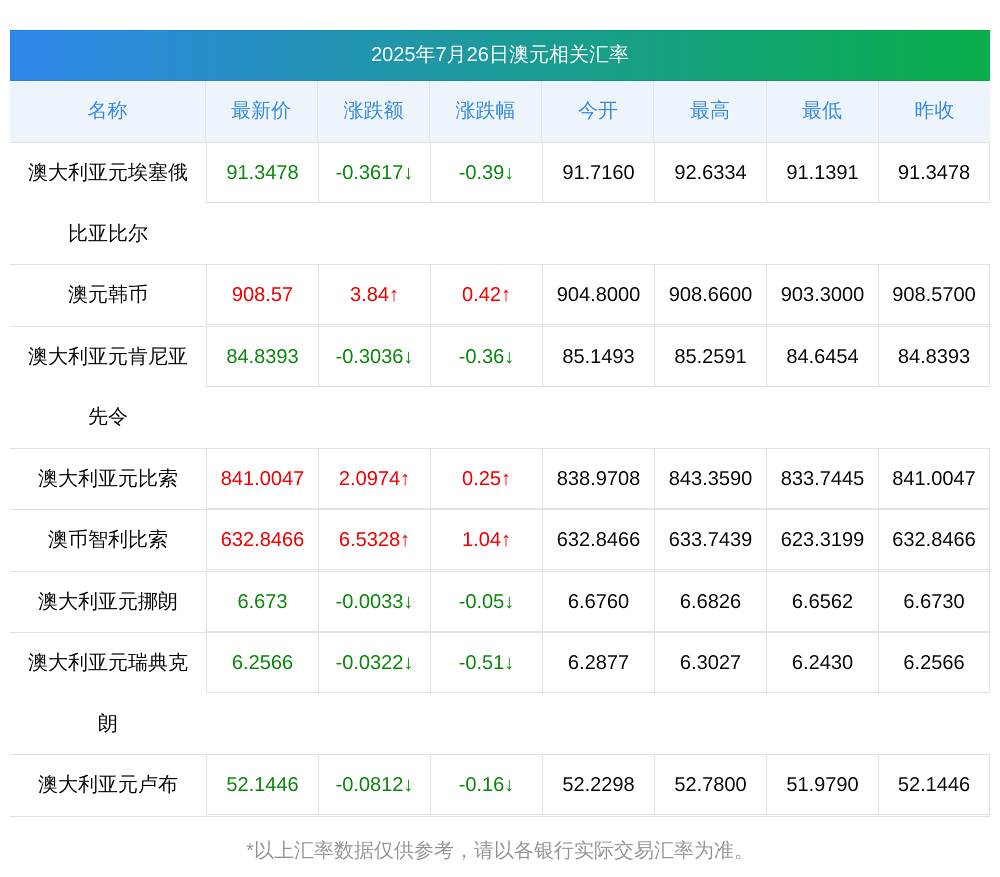 The height and width of the screenshot is (877, 1000). I want to click on table-cell: 85.1493, so click(598, 356).